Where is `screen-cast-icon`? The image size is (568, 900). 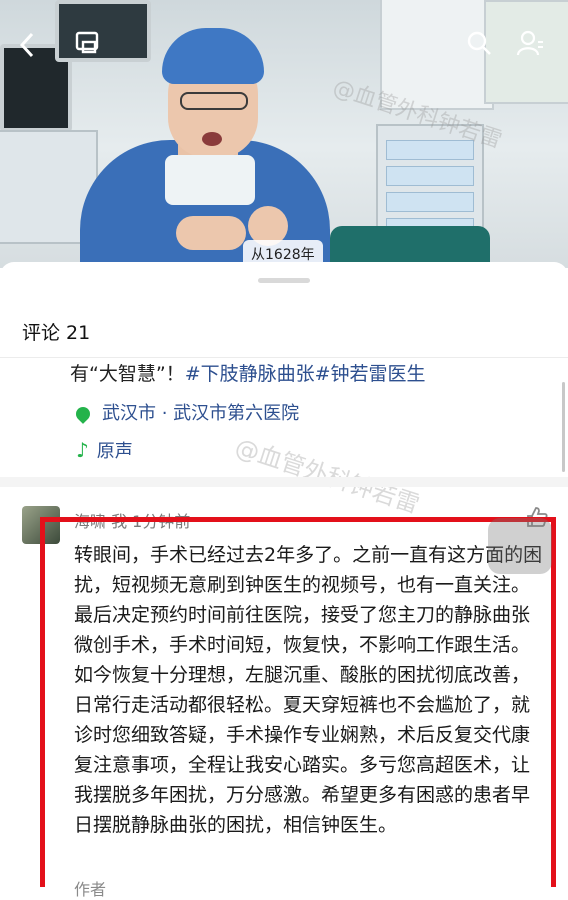 screen-cast-icon is located at coordinates (87, 45).